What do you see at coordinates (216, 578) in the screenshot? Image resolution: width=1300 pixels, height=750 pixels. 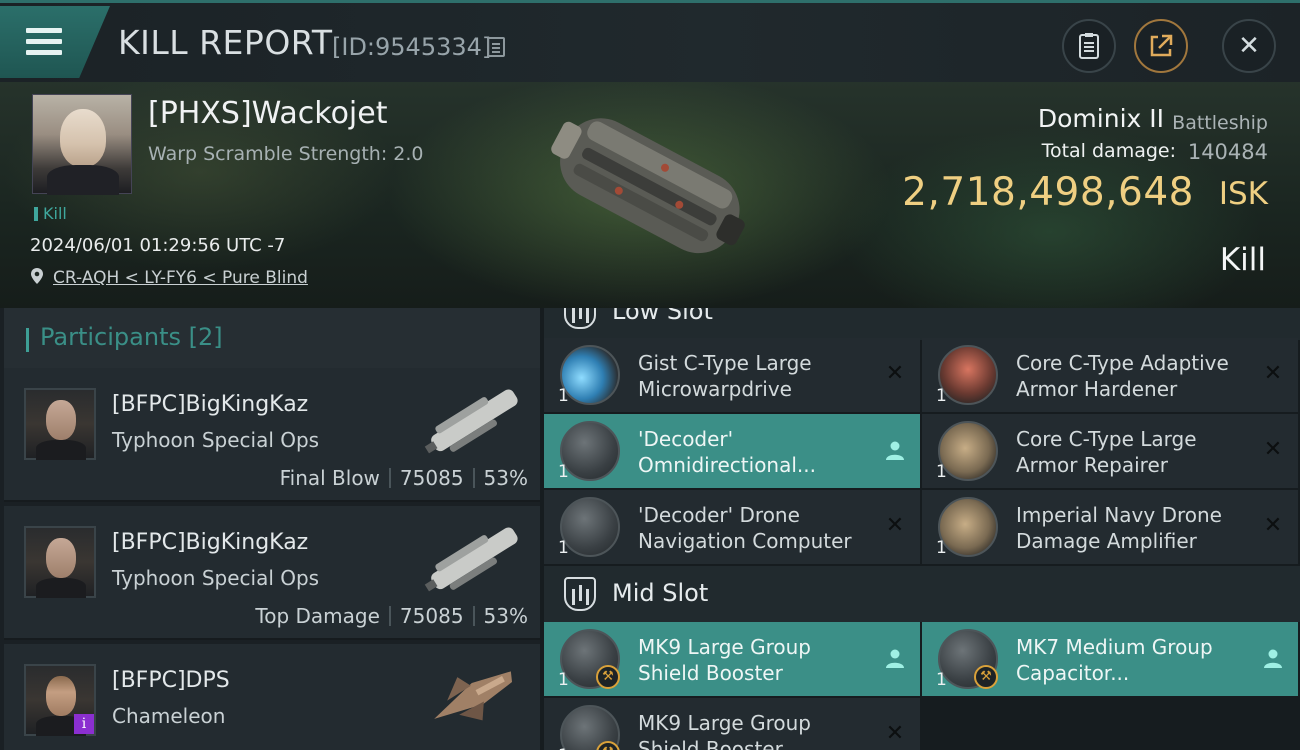 I see `participant-ship: Typhoon Special Ops` at bounding box center [216, 578].